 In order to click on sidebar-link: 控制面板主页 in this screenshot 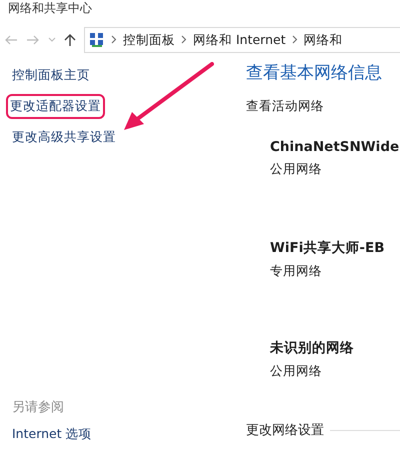, I will do `click(51, 75)`.